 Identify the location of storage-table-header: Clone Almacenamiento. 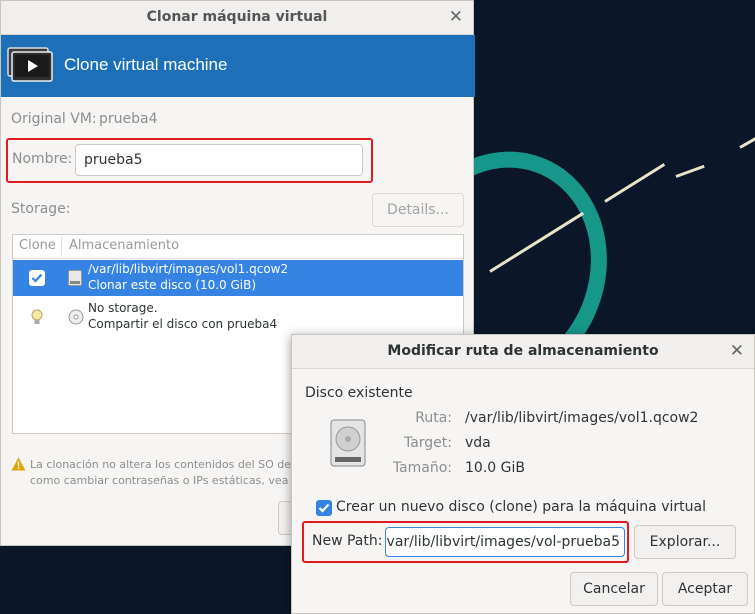
(238, 247).